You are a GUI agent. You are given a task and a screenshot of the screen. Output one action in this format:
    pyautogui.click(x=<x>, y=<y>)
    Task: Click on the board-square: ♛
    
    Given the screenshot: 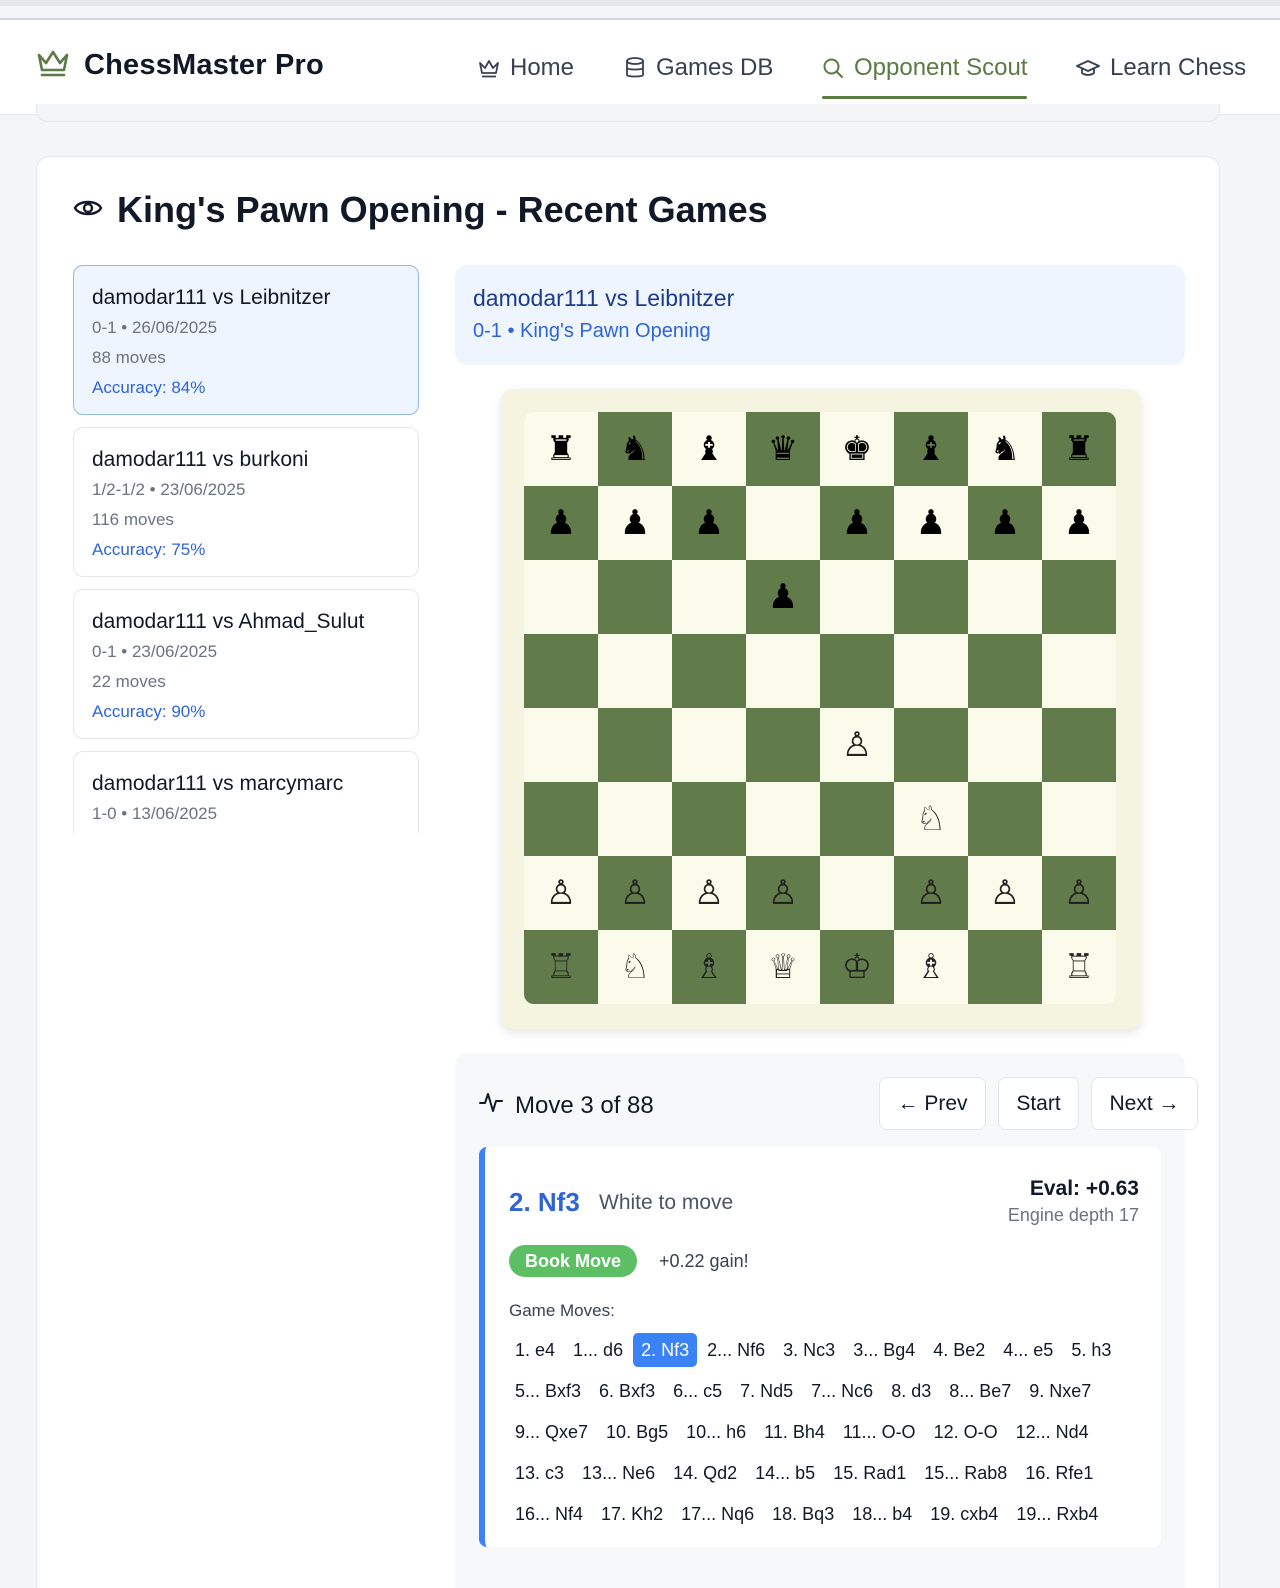 What is the action you would take?
    pyautogui.click(x=783, y=449)
    